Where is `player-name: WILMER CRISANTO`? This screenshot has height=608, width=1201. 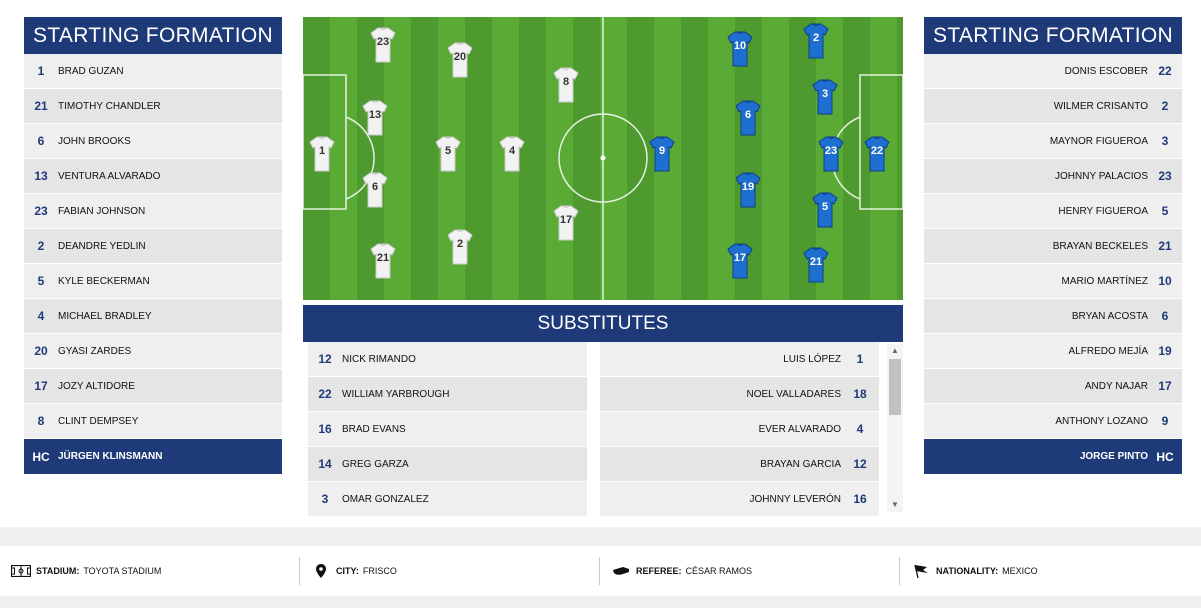
player-name: WILMER CRISANTO is located at coordinates (1100, 106).